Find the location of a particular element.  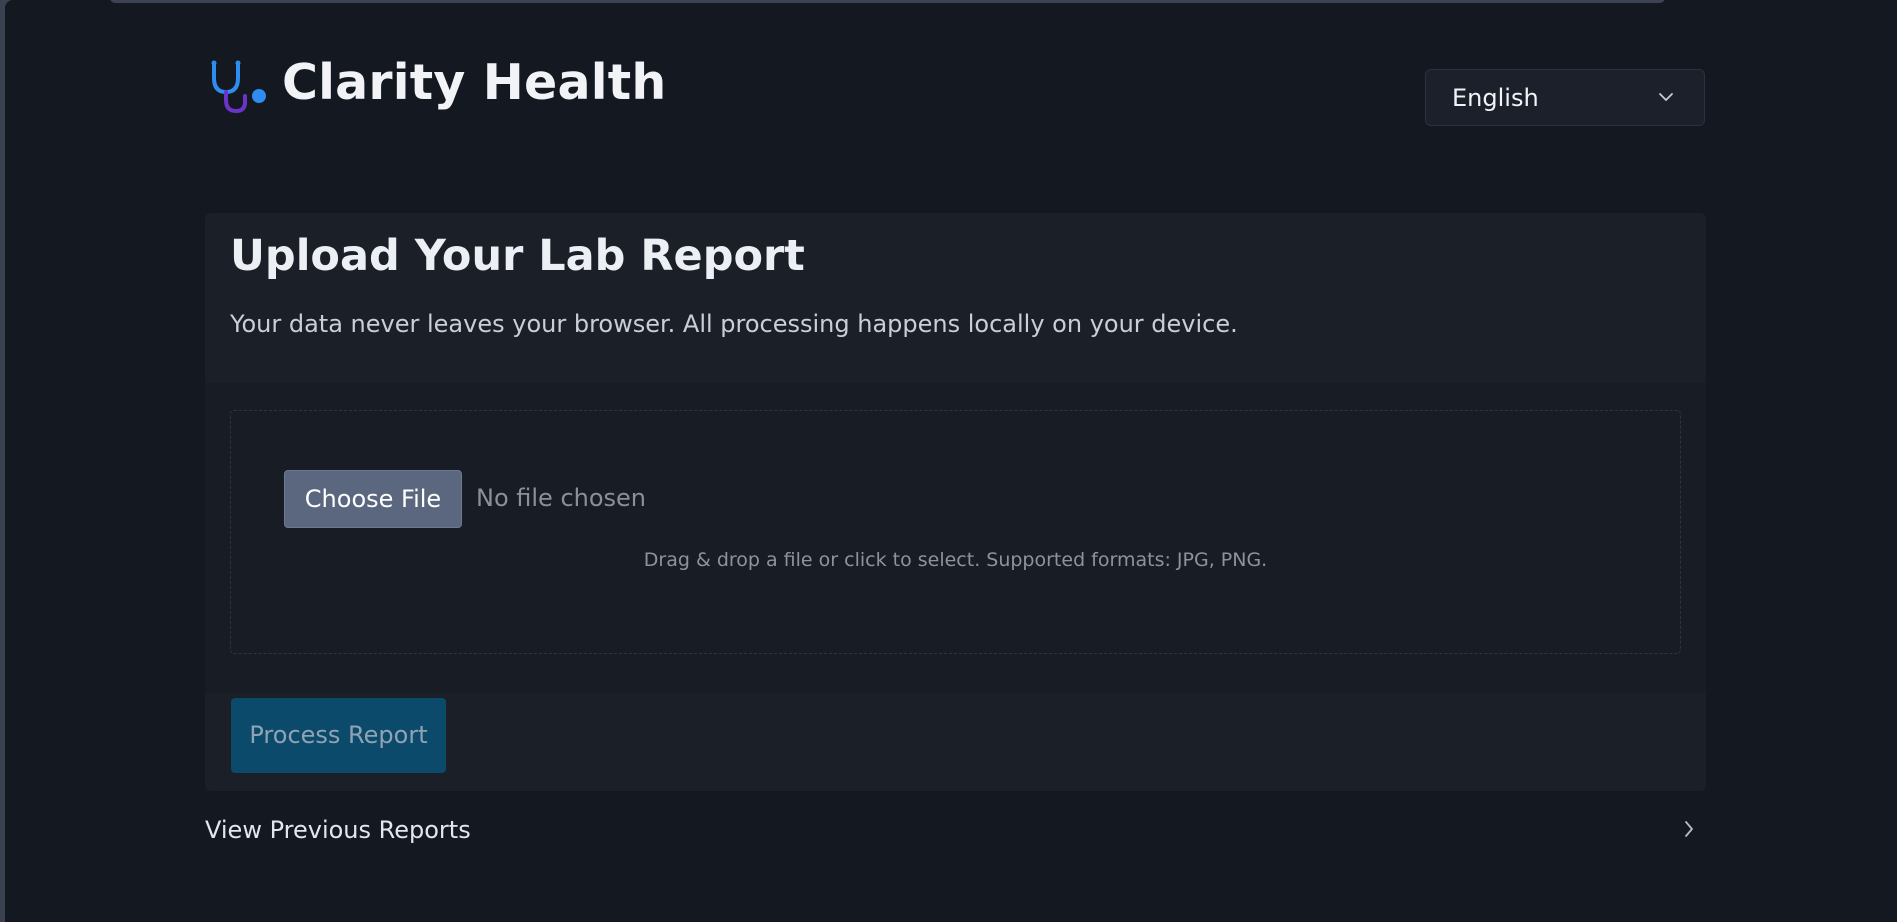

view-previous-reports-label: View Previous Reports is located at coordinates (338, 830).